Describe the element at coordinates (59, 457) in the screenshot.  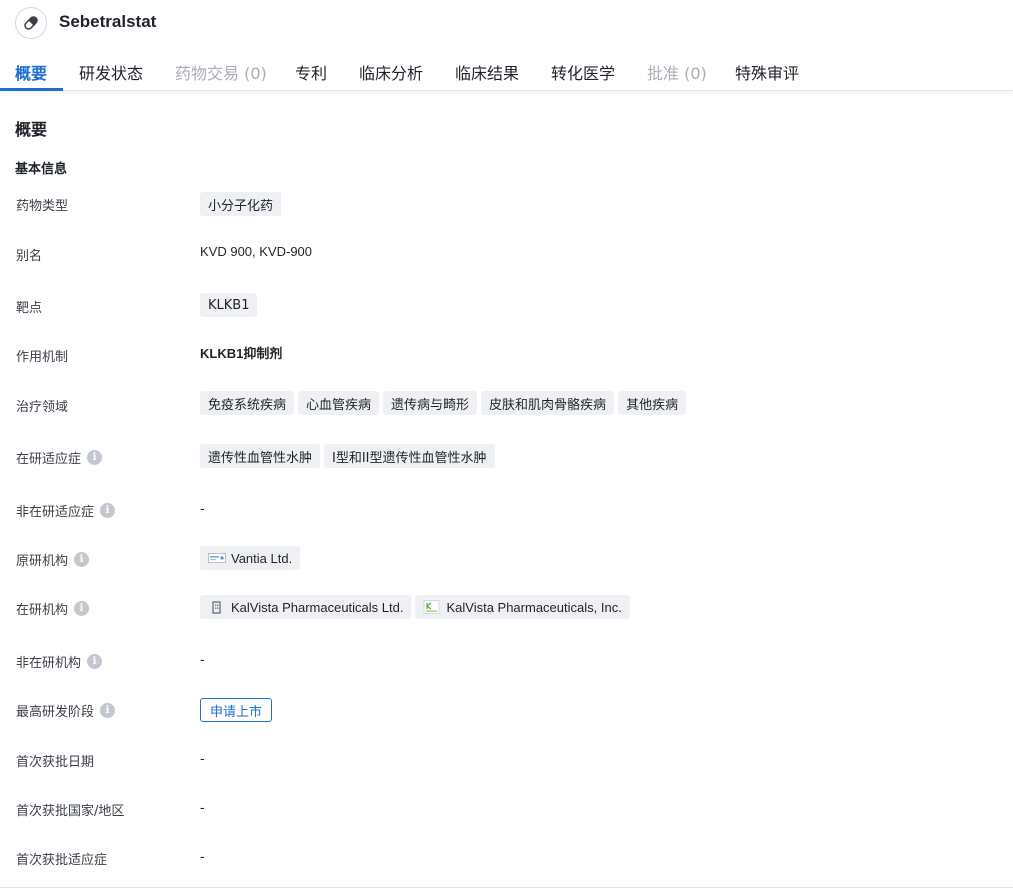
I see `active-indications-label: 在研适应症 i` at that location.